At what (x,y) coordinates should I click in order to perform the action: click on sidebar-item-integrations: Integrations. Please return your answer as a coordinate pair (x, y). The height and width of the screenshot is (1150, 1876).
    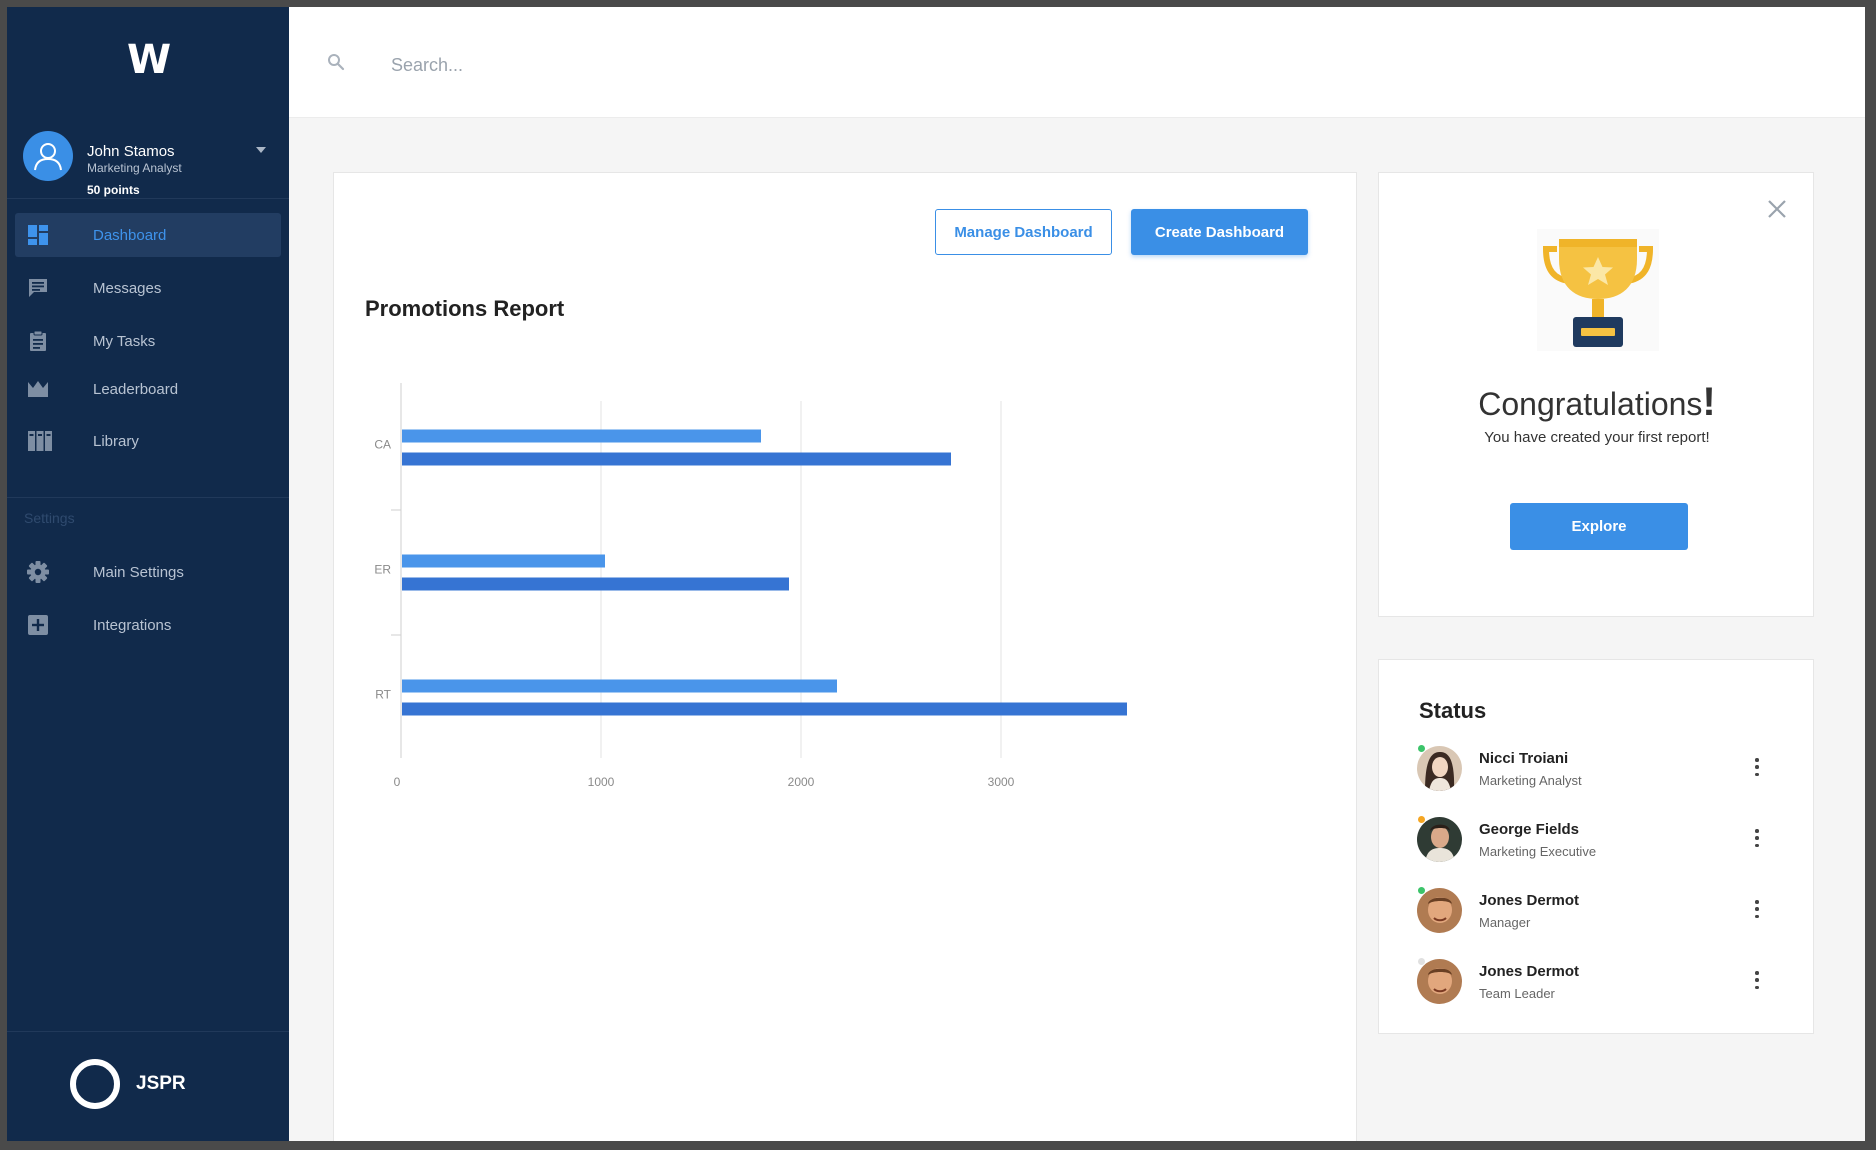
    Looking at the image, I should click on (148, 625).